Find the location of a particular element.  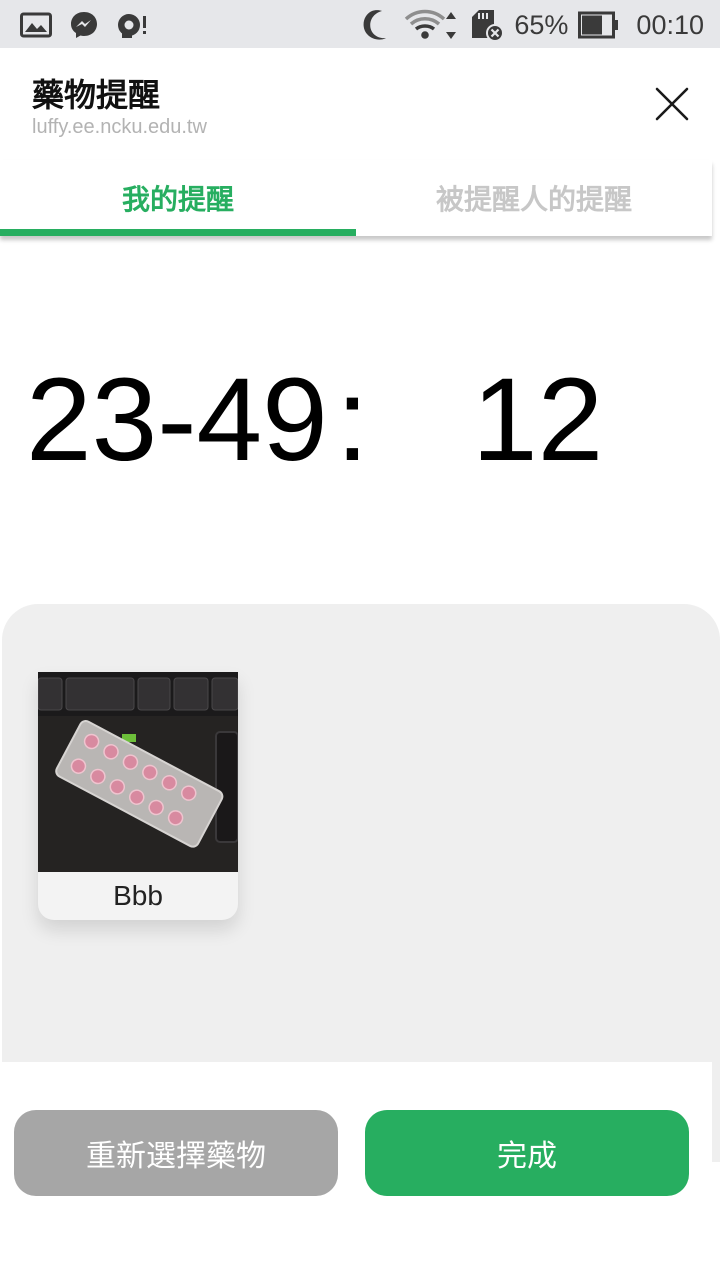

messenger-icon is located at coordinates (84, 25).